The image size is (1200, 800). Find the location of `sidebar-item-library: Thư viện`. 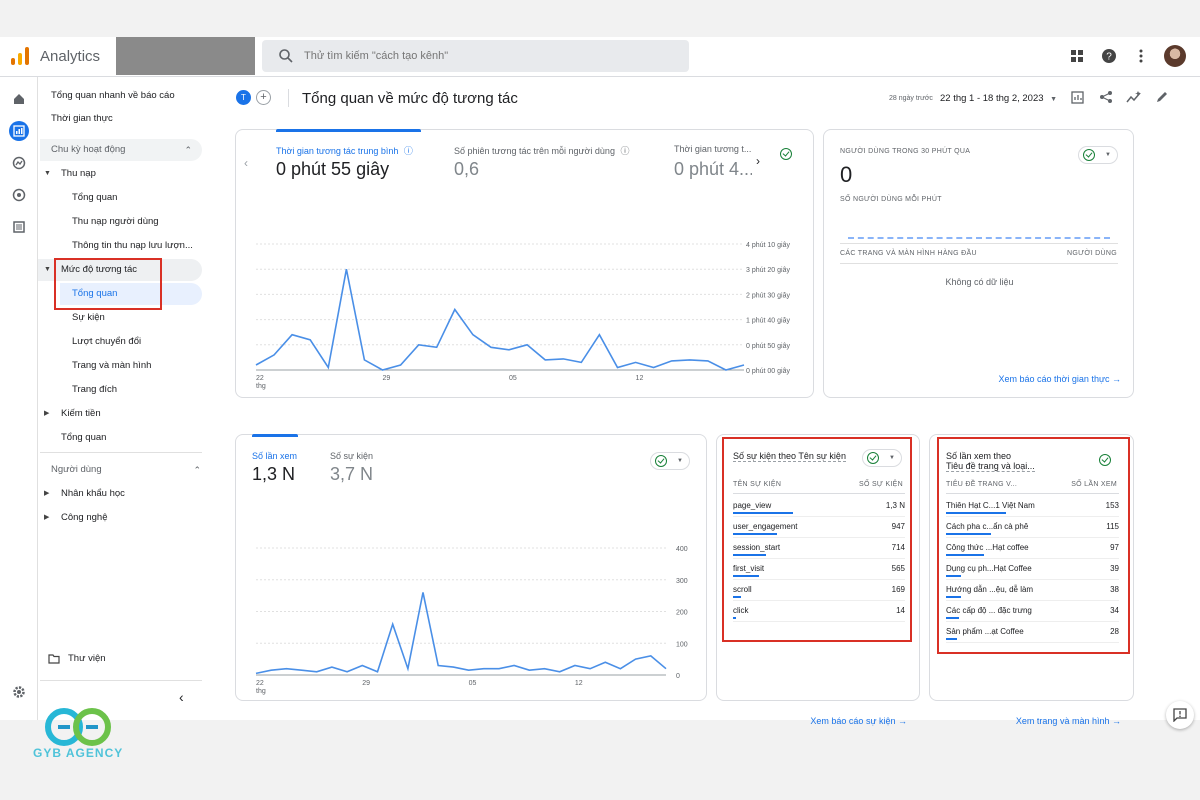

sidebar-item-library: Thư viện is located at coordinates (130, 659).